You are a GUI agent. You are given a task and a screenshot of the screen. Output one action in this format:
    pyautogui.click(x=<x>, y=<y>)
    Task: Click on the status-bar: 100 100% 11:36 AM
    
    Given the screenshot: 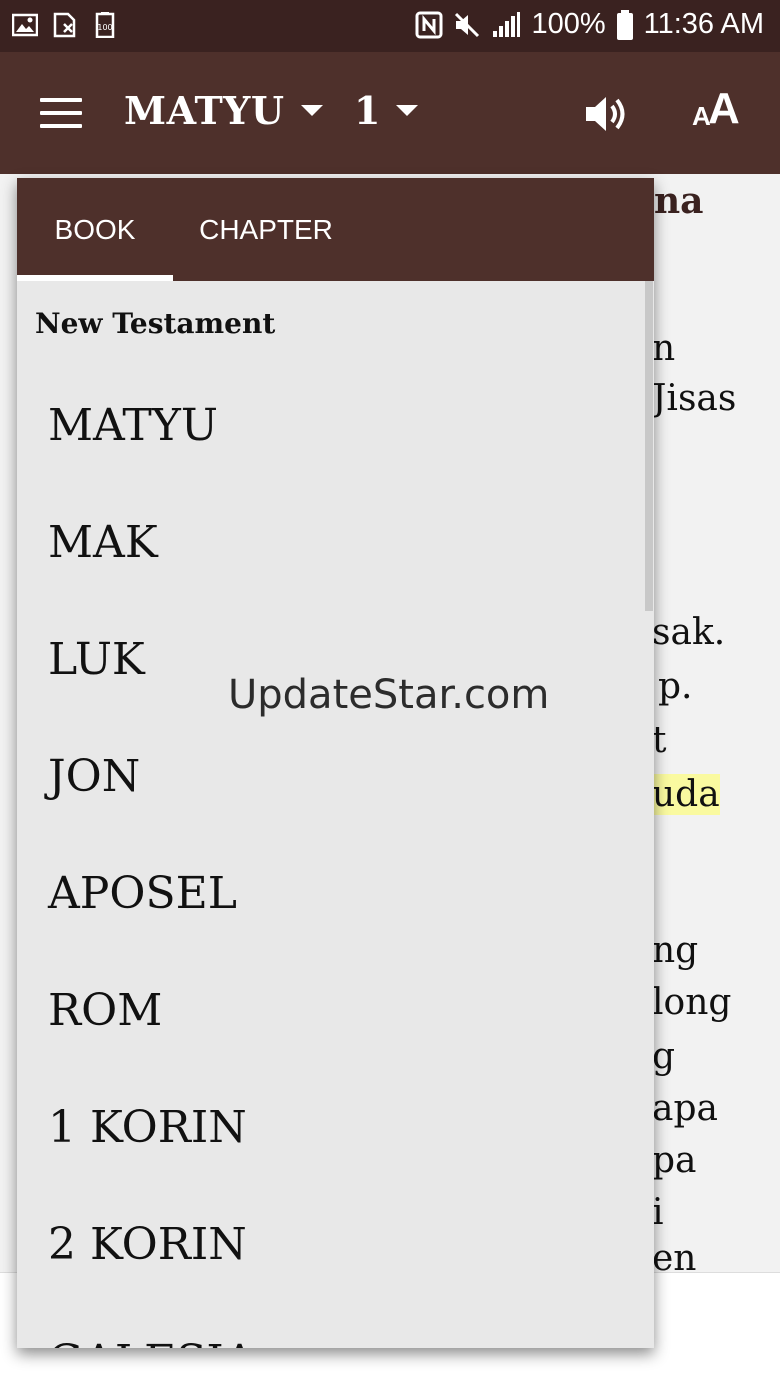 What is the action you would take?
    pyautogui.click(x=390, y=26)
    